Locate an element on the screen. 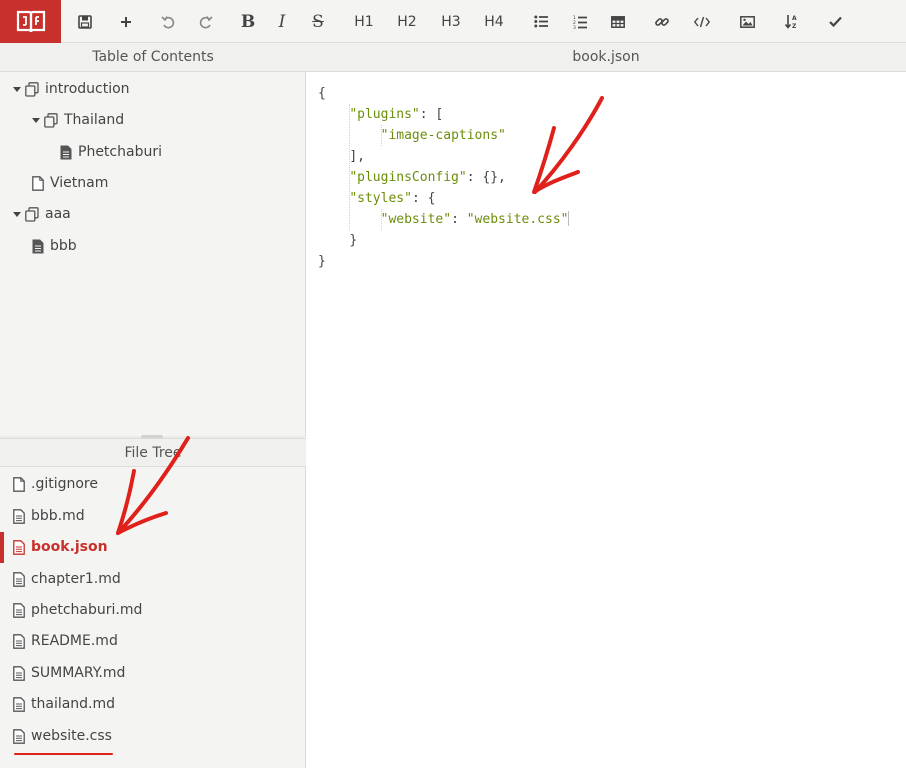 This screenshot has width=906, height=768. toc-item-bbb: bbb is located at coordinates (54, 246).